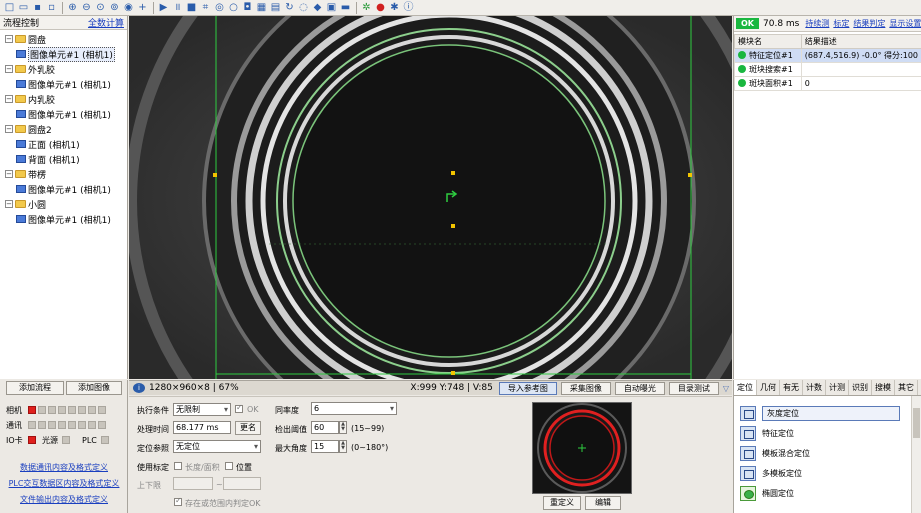 The width and height of the screenshot is (921, 513). Describe the element at coordinates (354, 408) in the screenshot. I see `similarity-select: 6` at that location.